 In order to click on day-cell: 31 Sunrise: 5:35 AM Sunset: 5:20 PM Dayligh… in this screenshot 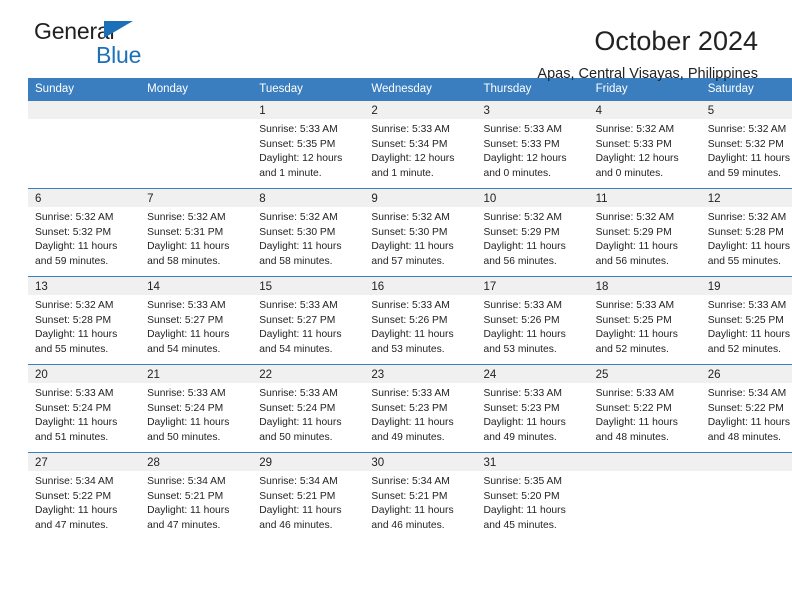, I will do `click(532, 496)`.